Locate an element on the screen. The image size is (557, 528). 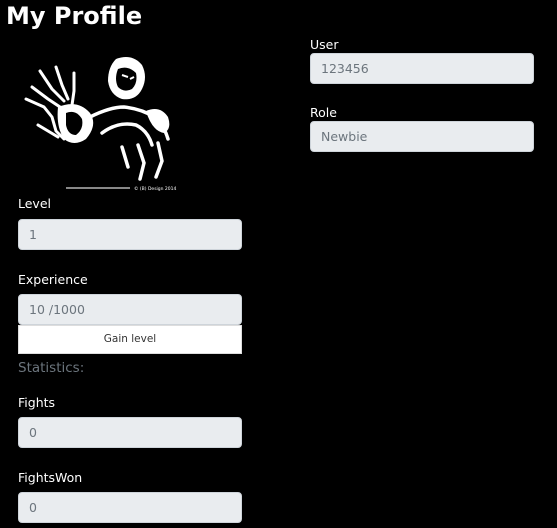
experience-label: Experience is located at coordinates (53, 279).